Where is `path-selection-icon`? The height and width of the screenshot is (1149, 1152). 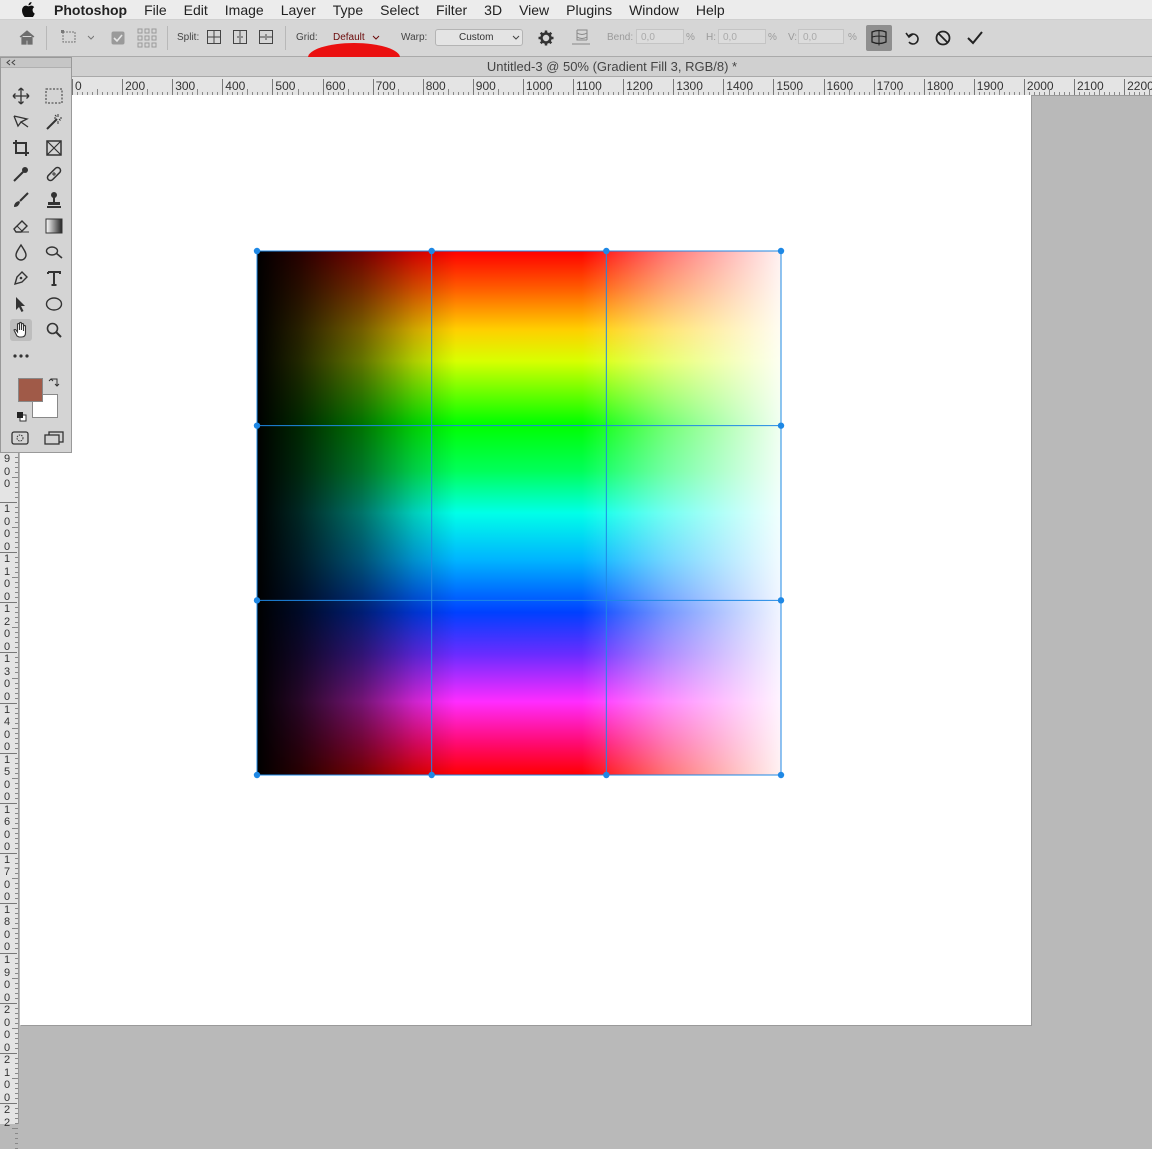 path-selection-icon is located at coordinates (21, 304).